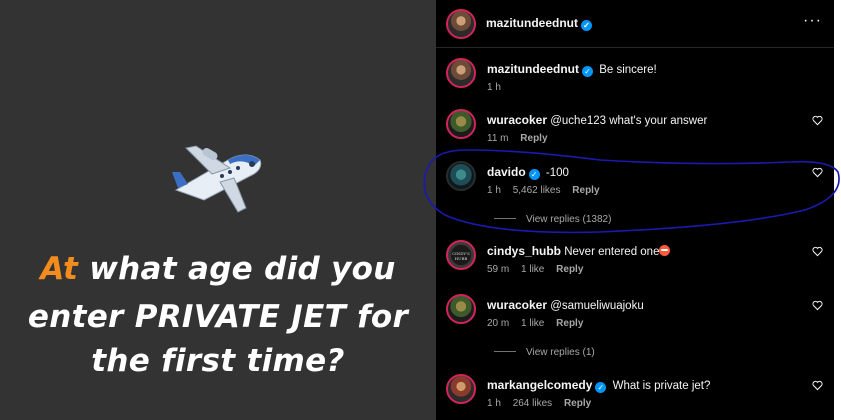 The height and width of the screenshot is (420, 841). Describe the element at coordinates (812, 21) in the screenshot. I see `more-options-icon: ···` at that location.